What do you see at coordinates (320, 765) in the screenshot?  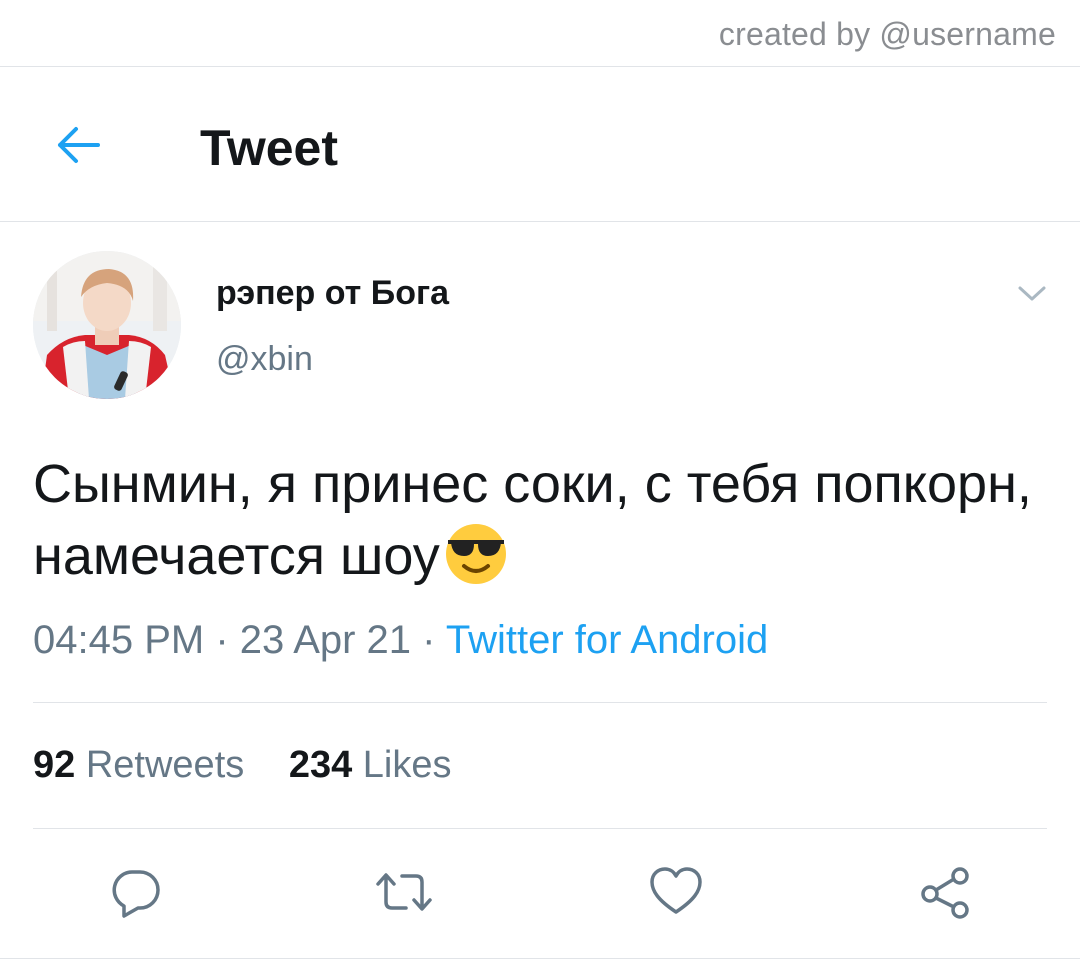 I see `likes-count: 234` at bounding box center [320, 765].